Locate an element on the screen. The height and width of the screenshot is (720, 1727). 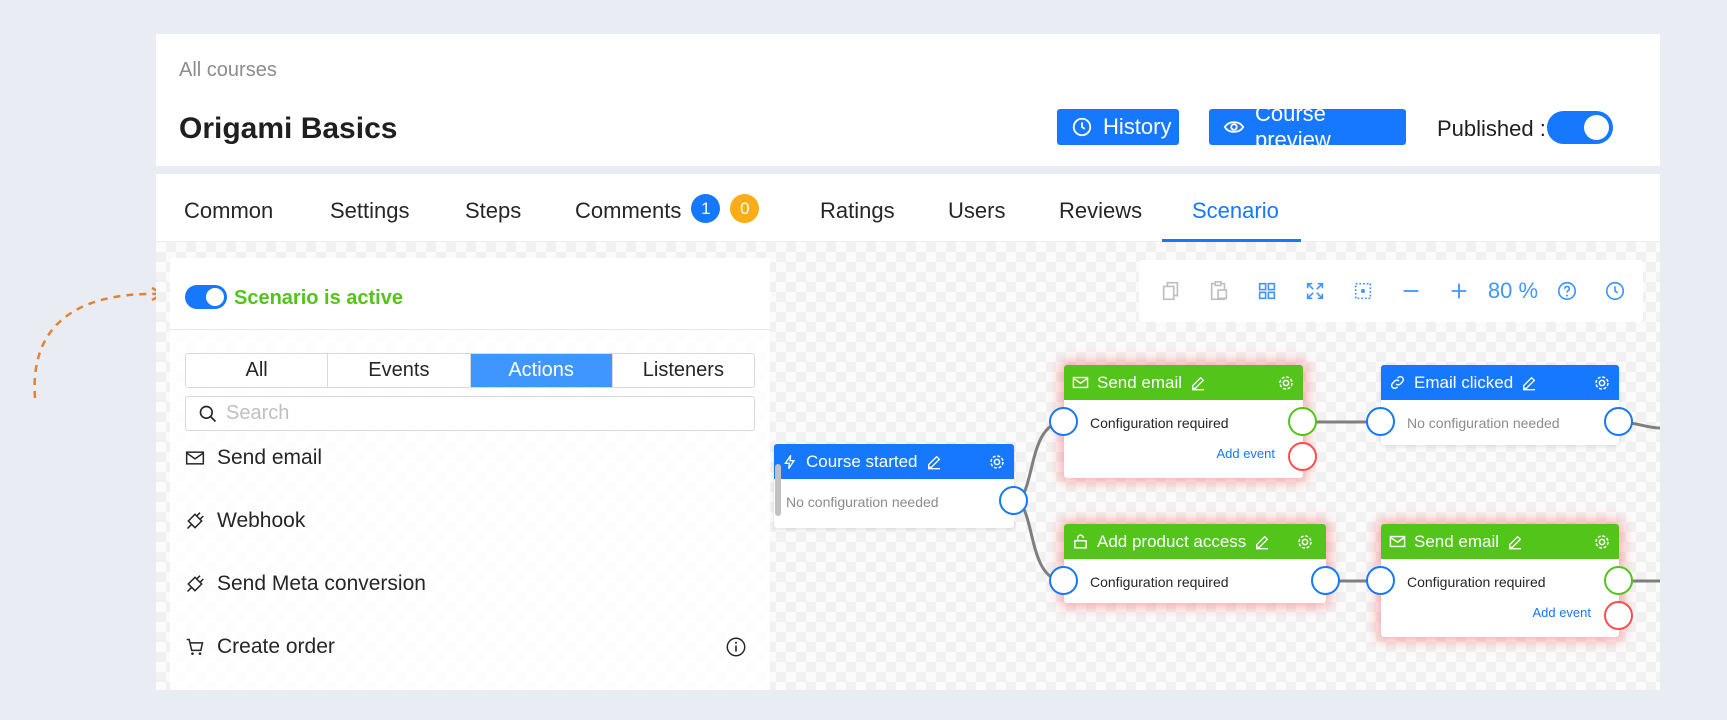
zoom-out-icon is located at coordinates (1411, 291).